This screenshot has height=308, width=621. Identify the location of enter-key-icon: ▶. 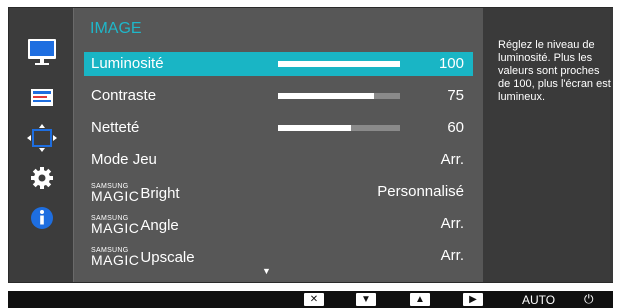
(473, 299).